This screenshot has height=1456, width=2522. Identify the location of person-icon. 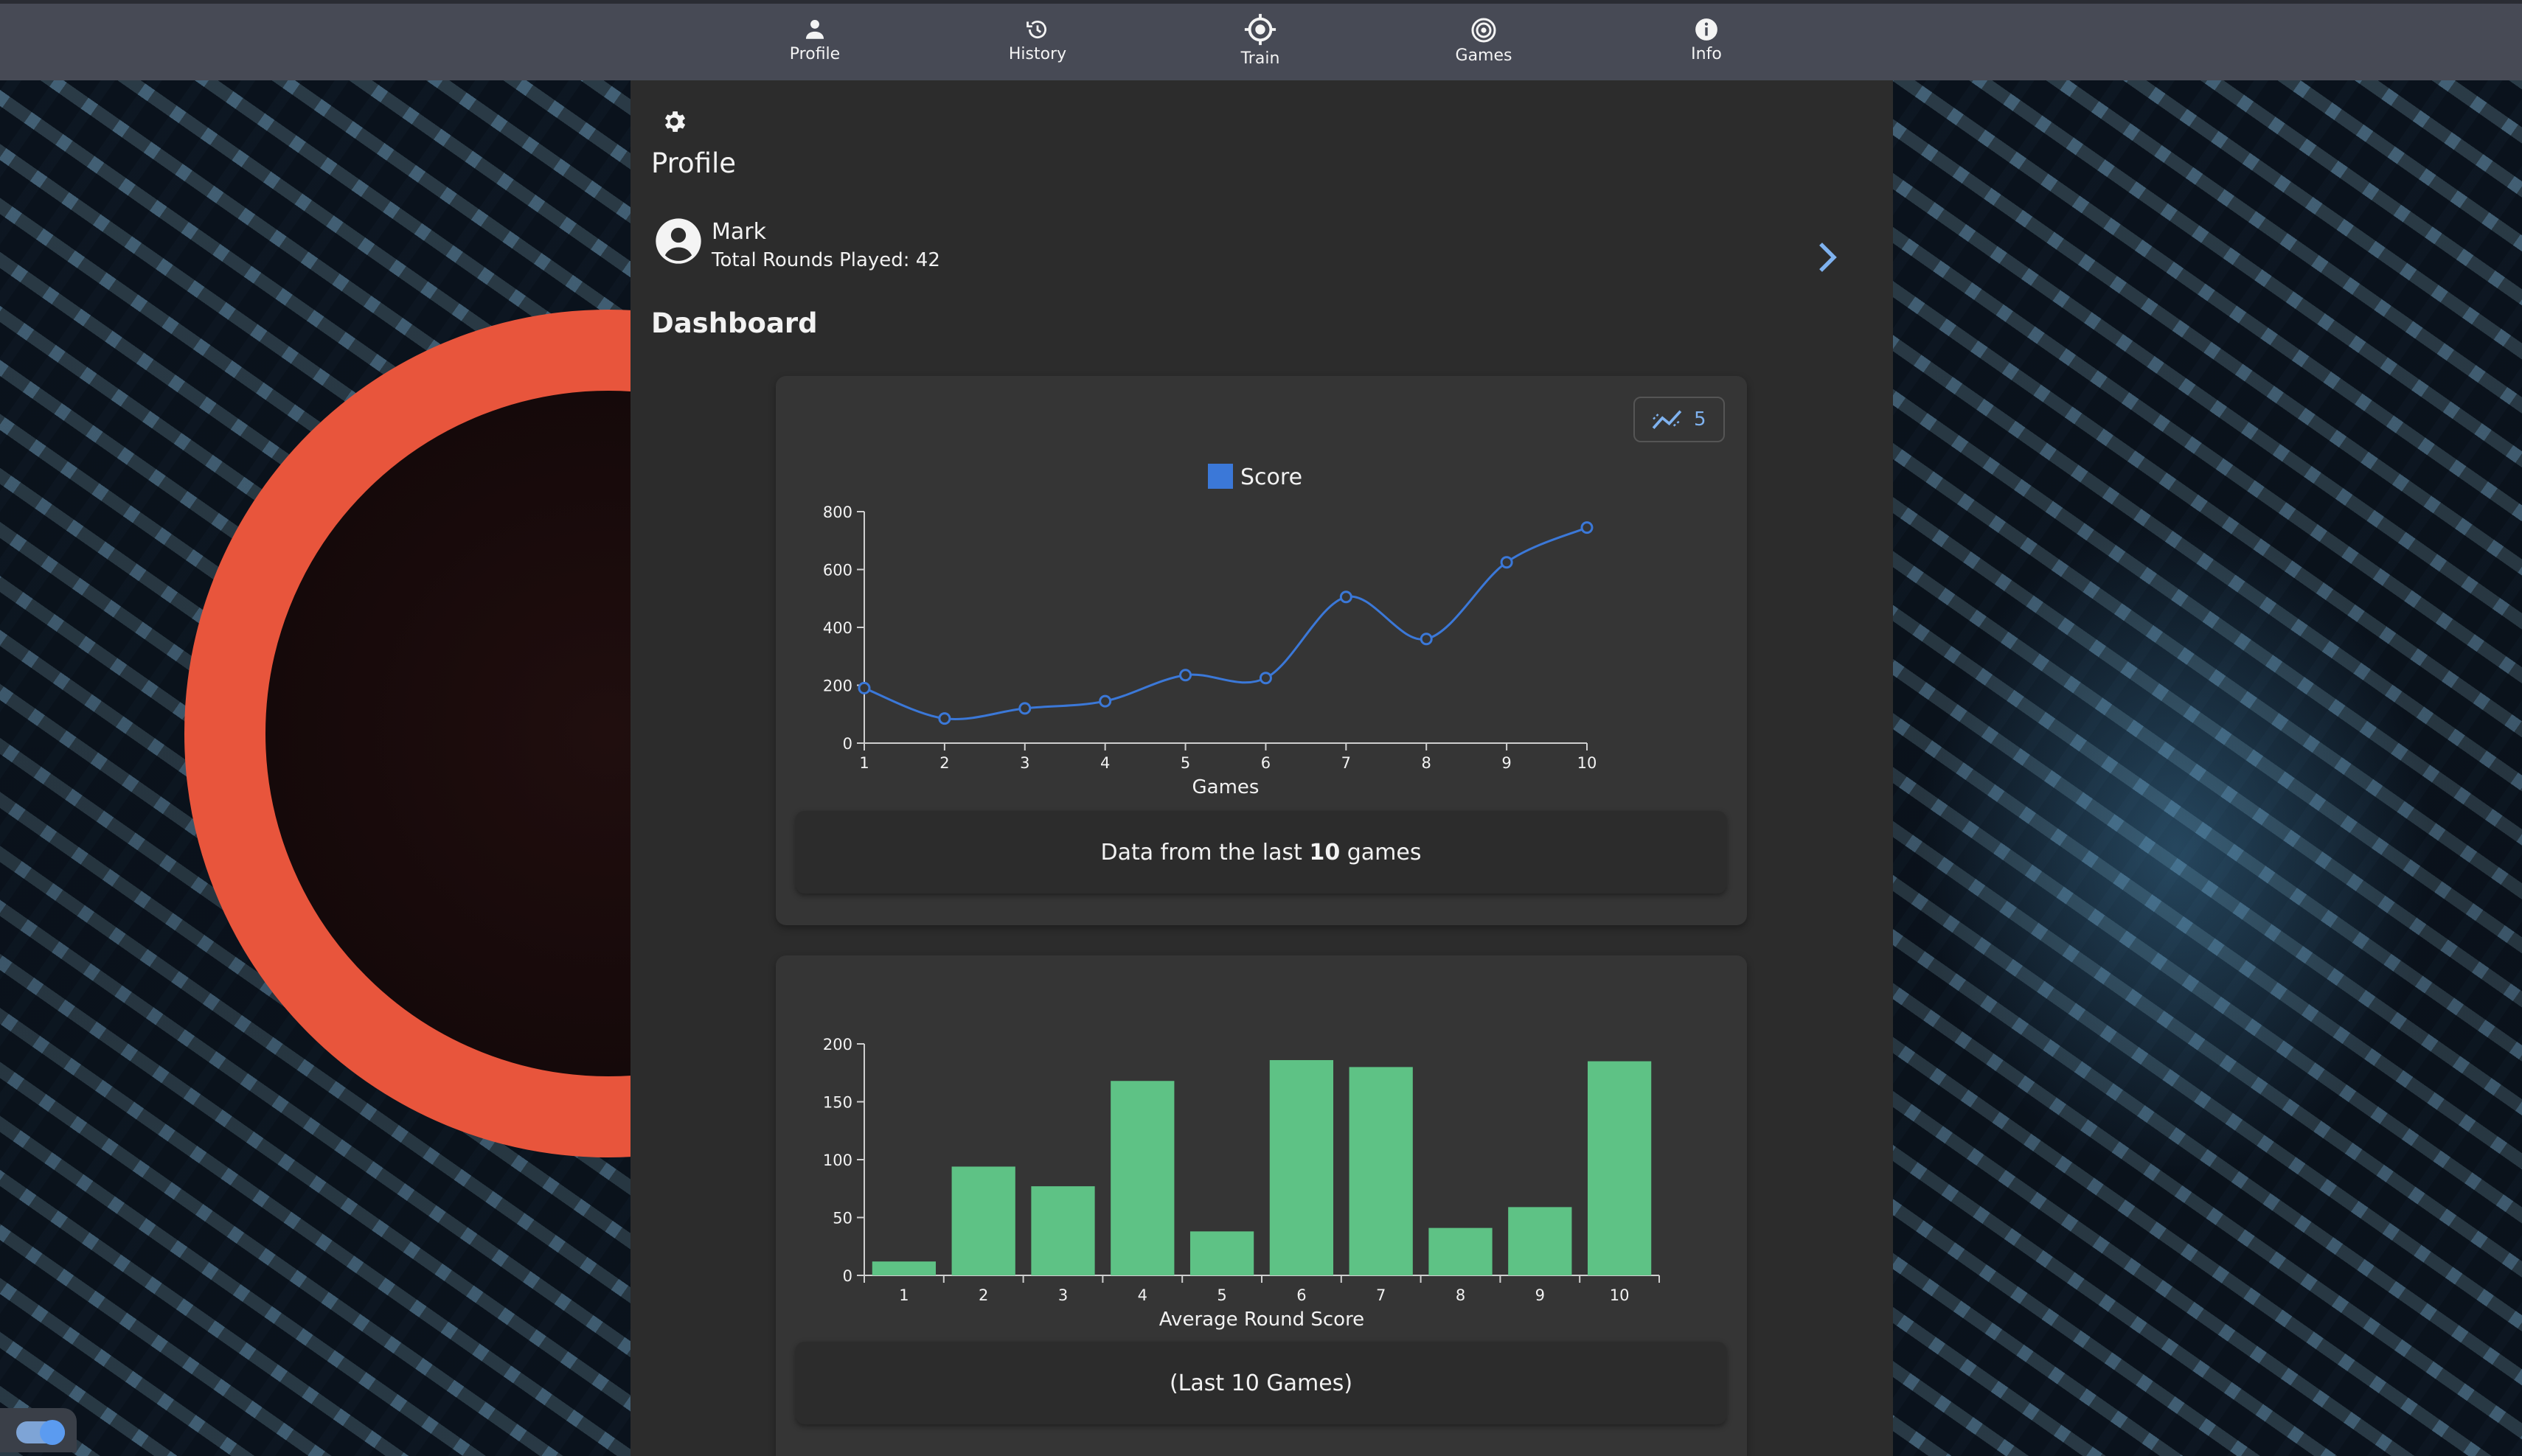
(814, 29).